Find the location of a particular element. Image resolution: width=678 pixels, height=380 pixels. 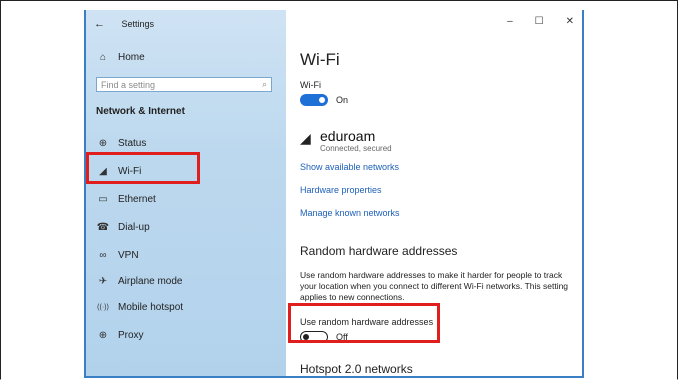

wifi-toggle is located at coordinates (314, 100).